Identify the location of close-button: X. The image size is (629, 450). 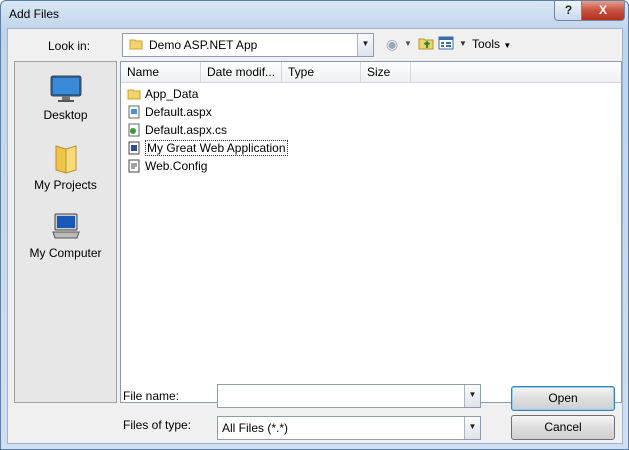
(603, 11).